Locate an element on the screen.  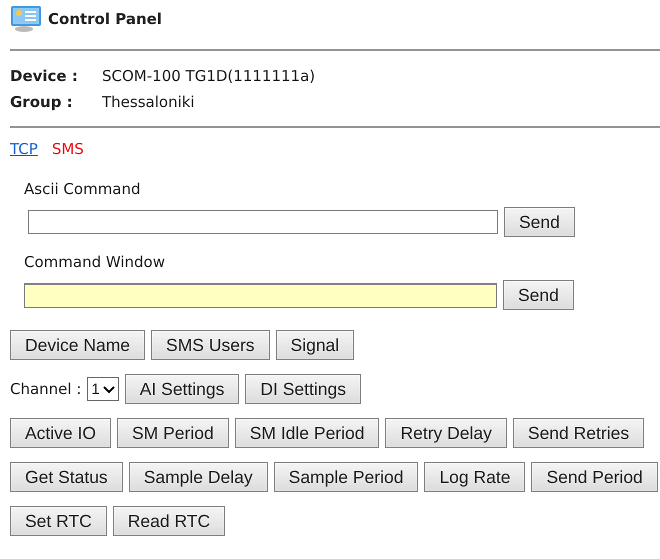
command-button: SM Idle Period is located at coordinates (307, 433).